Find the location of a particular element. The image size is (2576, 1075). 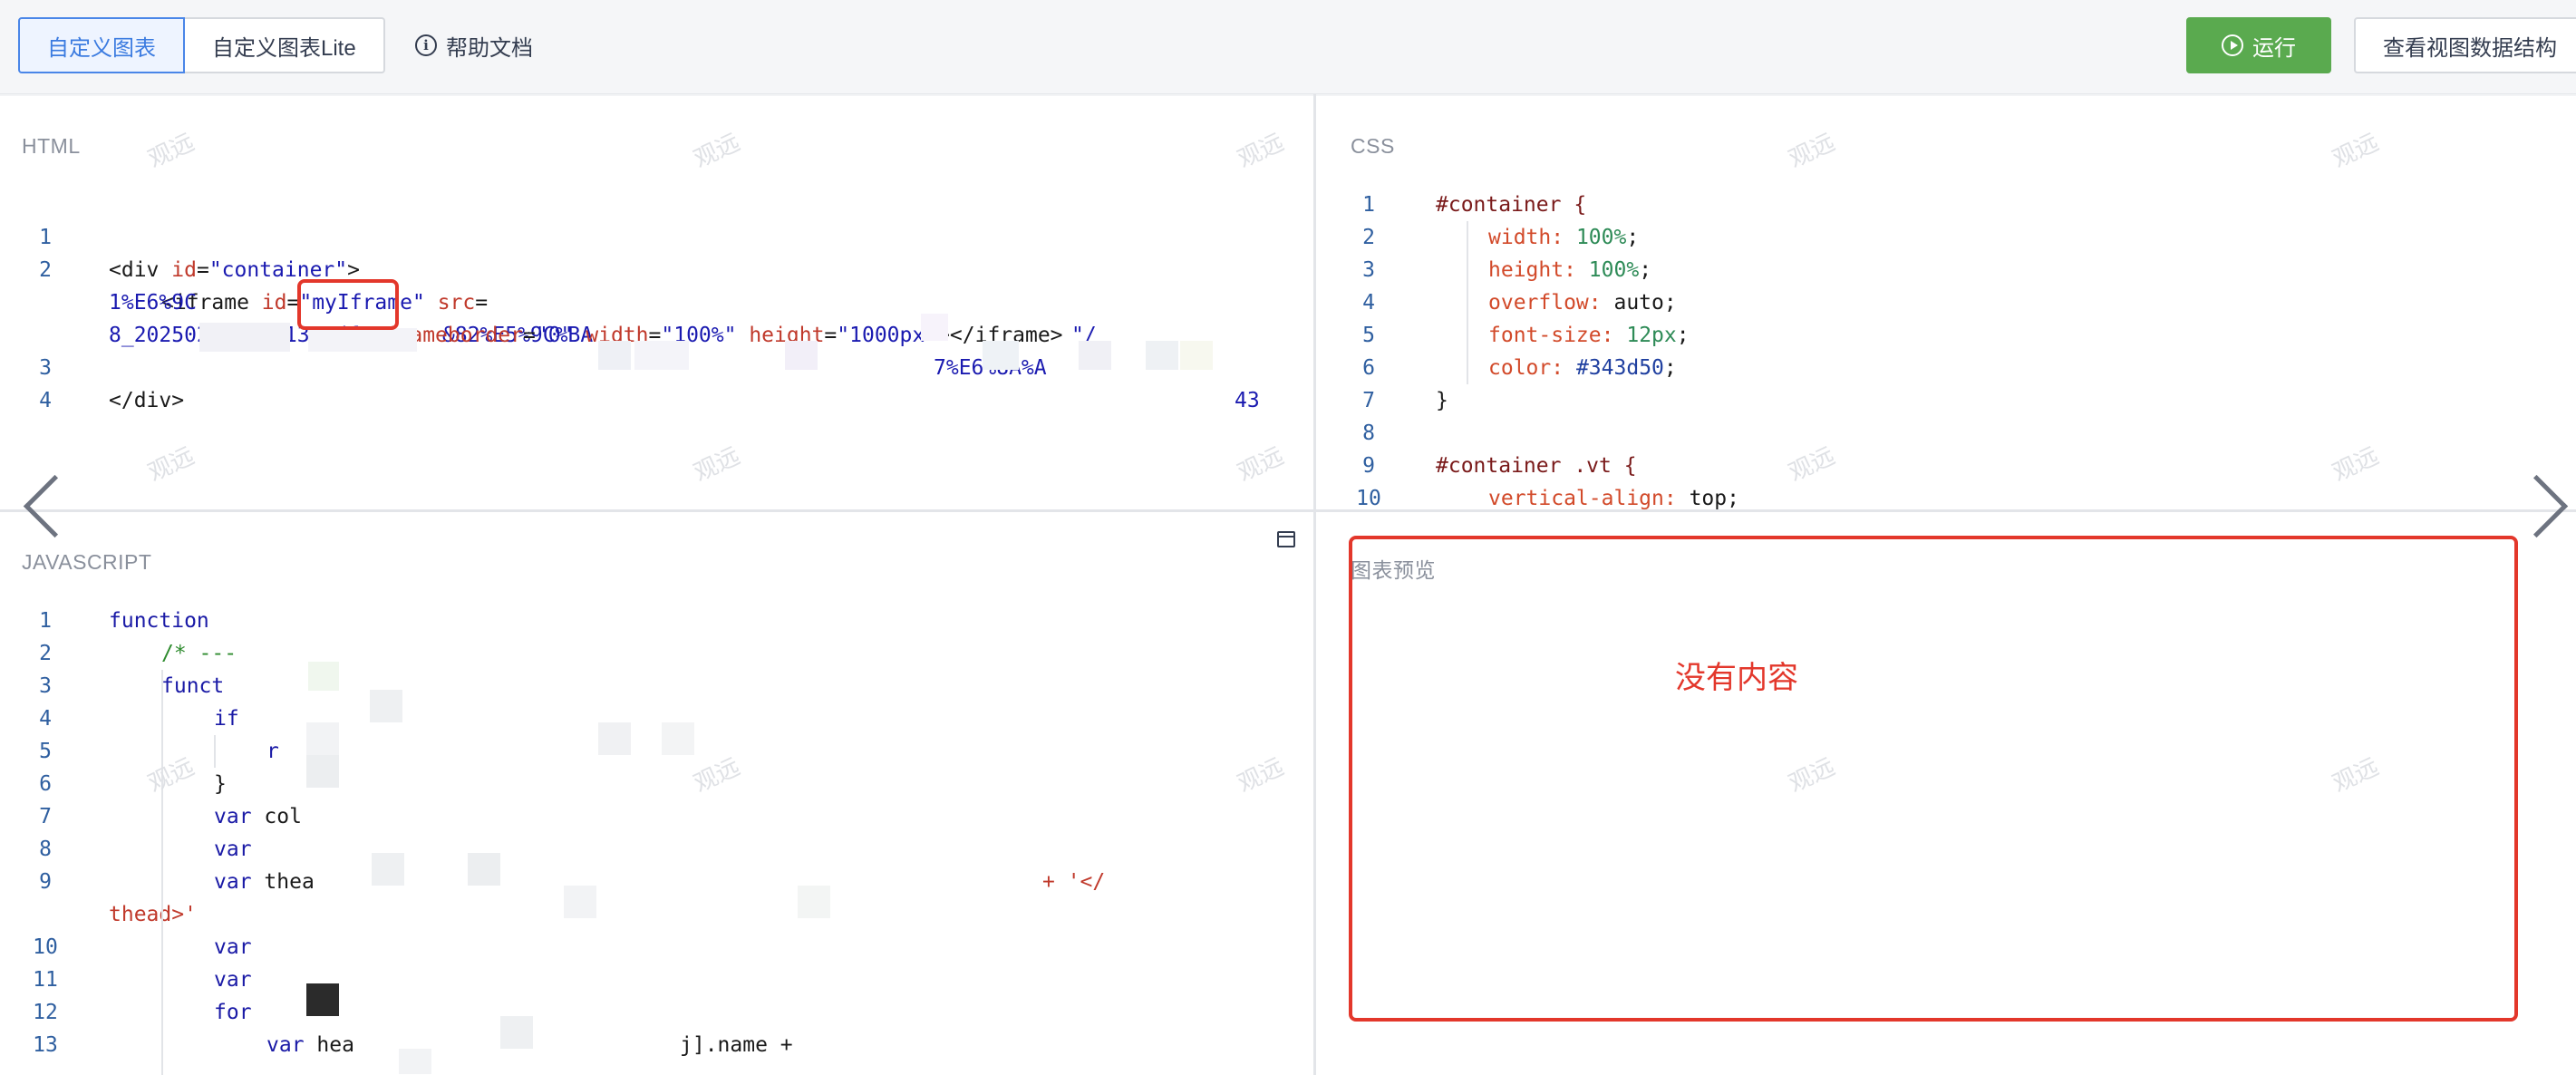

code-text: overflow: auto; is located at coordinates (1582, 303).